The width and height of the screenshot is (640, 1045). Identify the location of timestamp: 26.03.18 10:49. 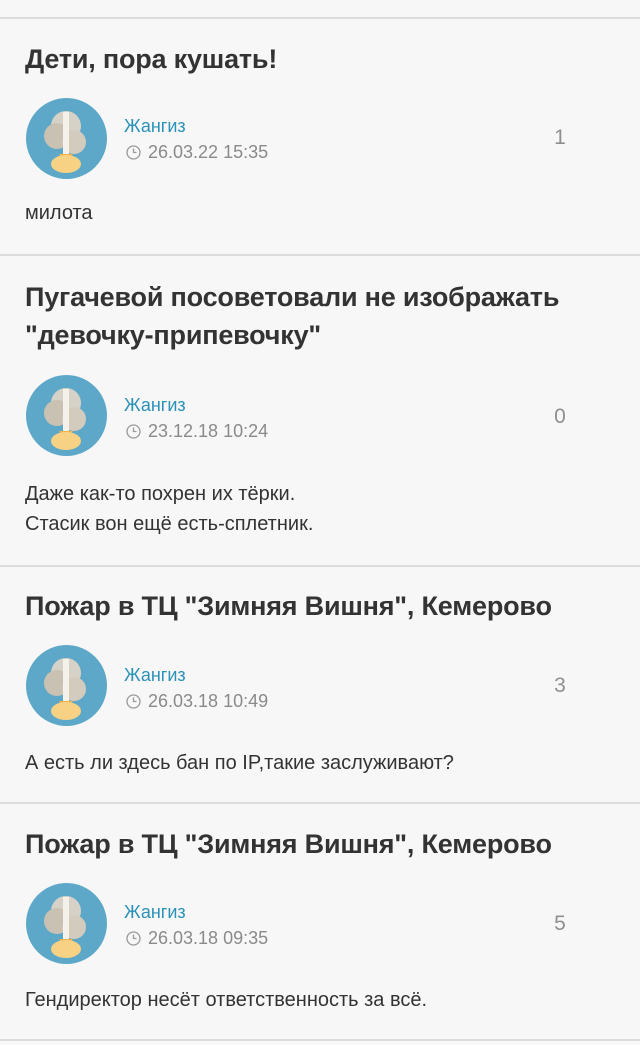
(197, 701).